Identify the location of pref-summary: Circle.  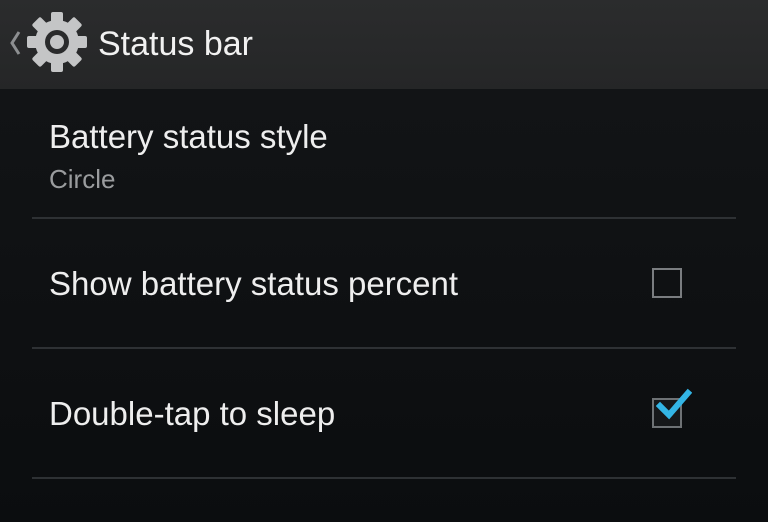
(82, 179).